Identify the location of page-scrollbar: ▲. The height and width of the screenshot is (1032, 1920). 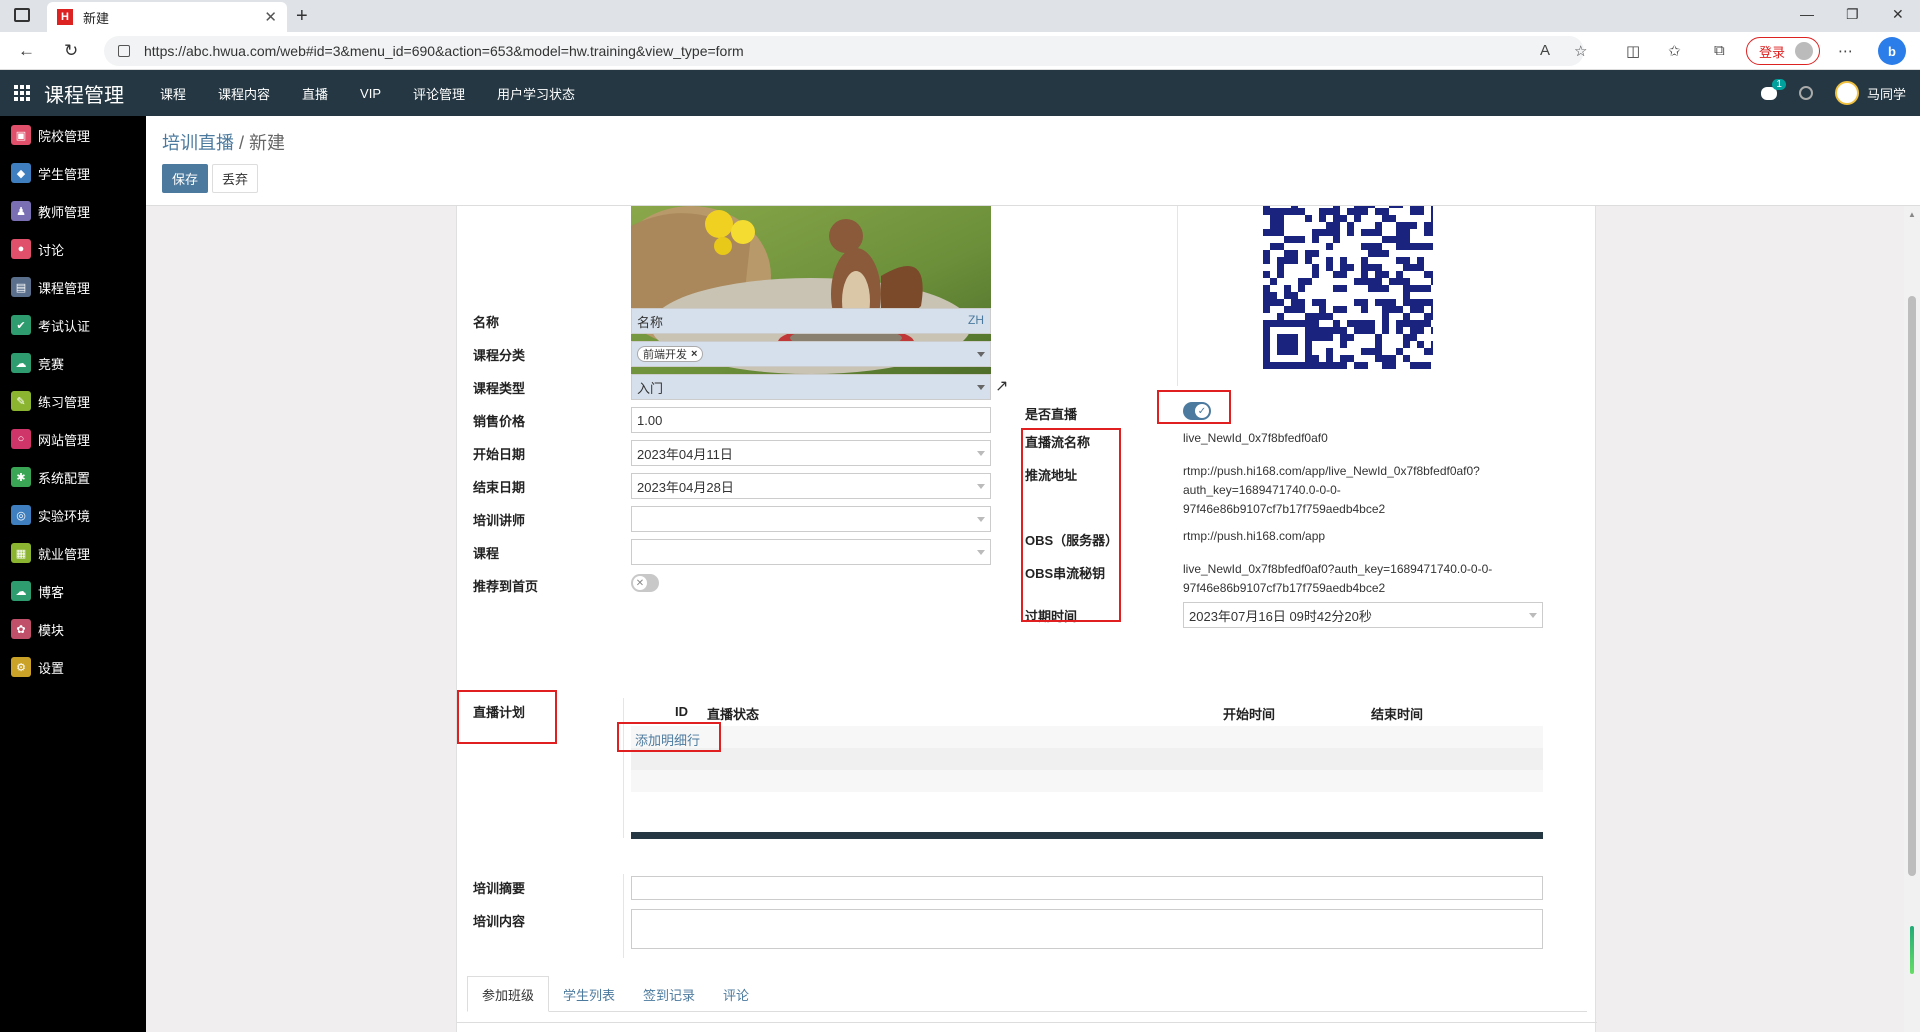
(1912, 619).